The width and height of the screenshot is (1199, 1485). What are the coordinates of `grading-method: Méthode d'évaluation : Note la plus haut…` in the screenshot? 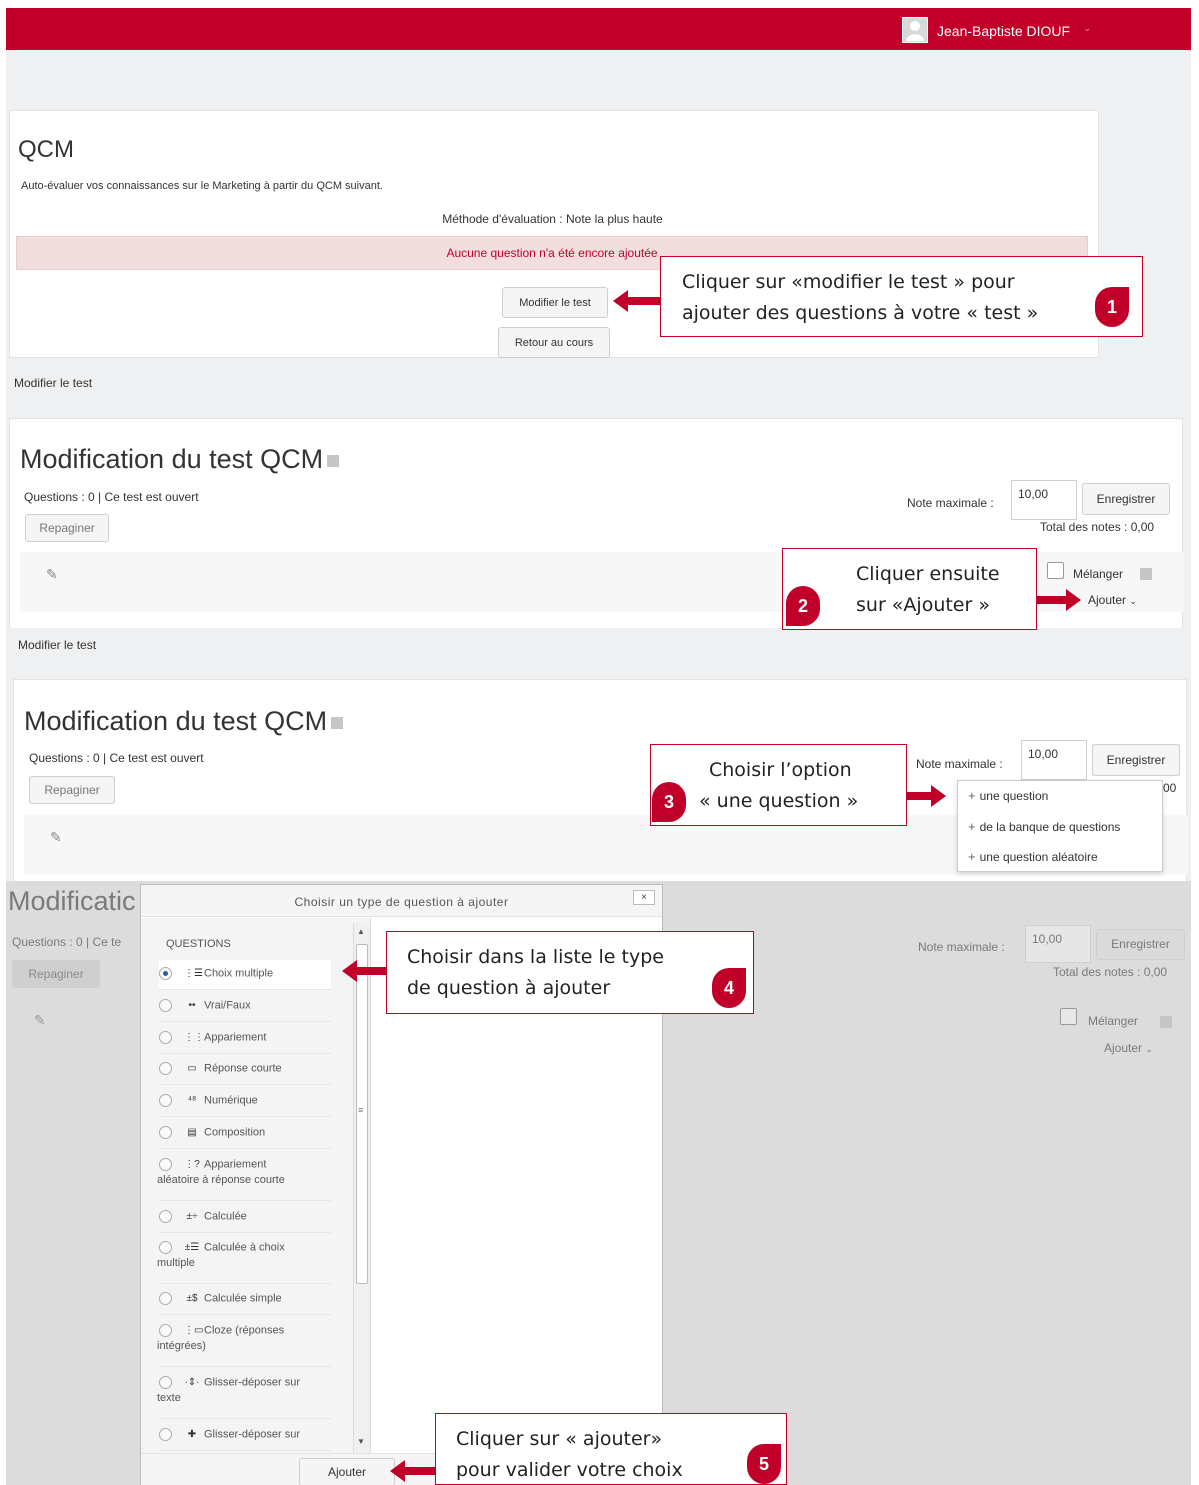 It's located at (552, 219).